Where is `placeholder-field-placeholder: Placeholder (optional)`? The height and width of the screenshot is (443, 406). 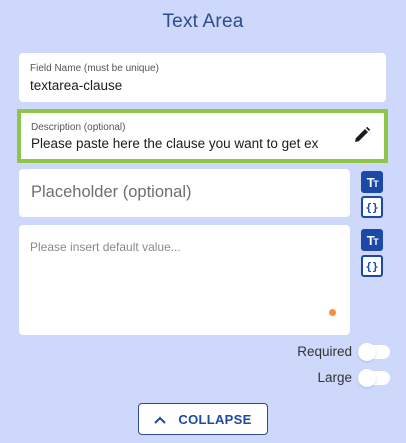 placeholder-field-placeholder: Placeholder (optional) is located at coordinates (111, 192).